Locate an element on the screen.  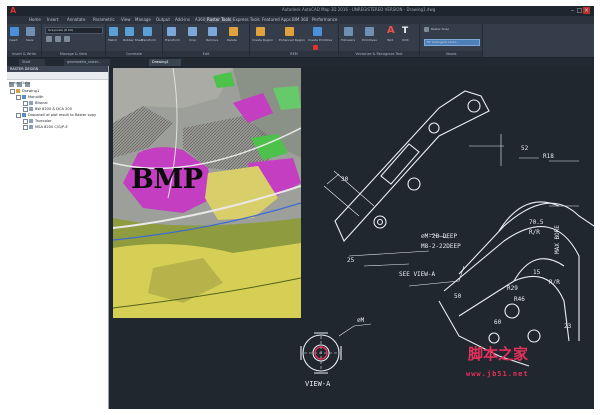
tab-bim-360: BIM 360 is located at coordinates (300, 20).